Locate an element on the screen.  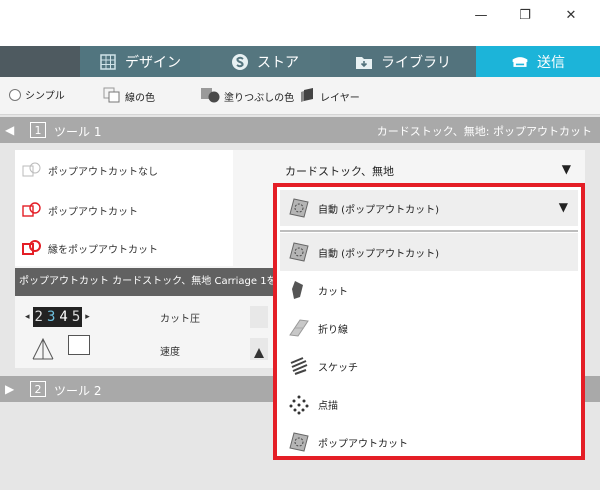
close-button: ✕ is located at coordinates (571, 15).